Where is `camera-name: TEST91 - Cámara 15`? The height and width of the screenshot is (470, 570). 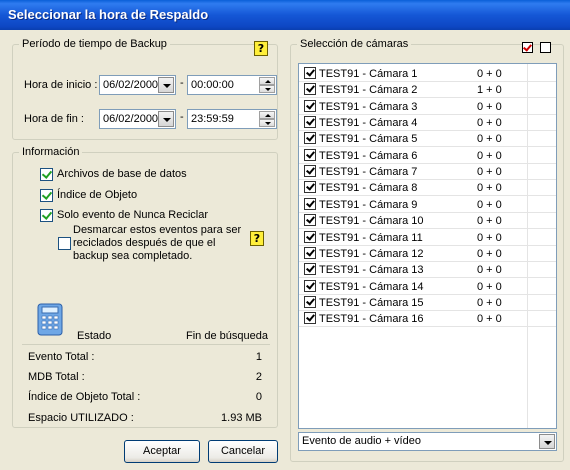 camera-name: TEST91 - Cámara 15 is located at coordinates (371, 302).